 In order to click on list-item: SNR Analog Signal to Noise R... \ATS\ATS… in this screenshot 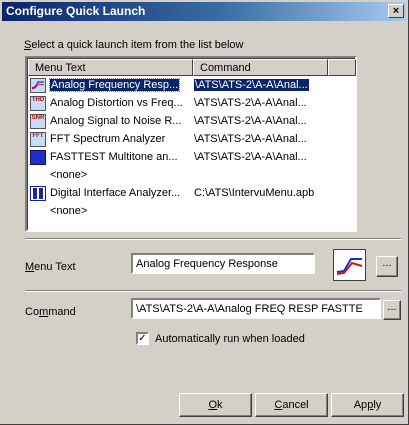, I will do `click(191, 122)`.